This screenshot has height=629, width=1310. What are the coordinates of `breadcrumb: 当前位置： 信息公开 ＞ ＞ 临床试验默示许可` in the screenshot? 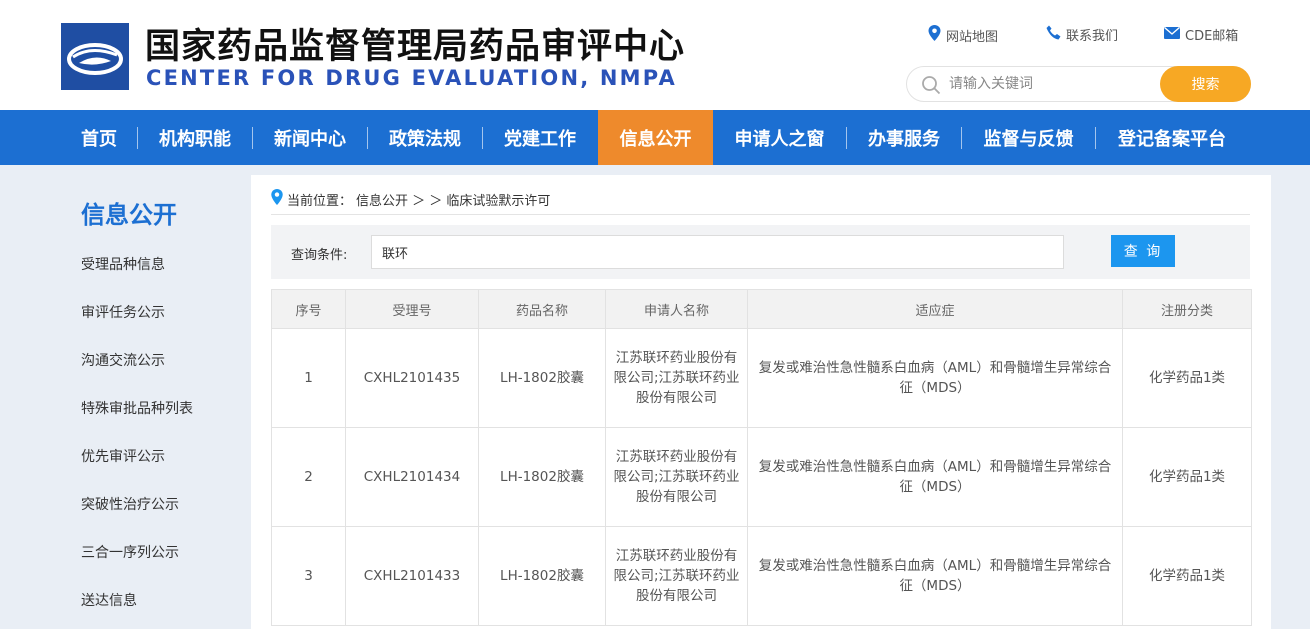 It's located at (410, 199).